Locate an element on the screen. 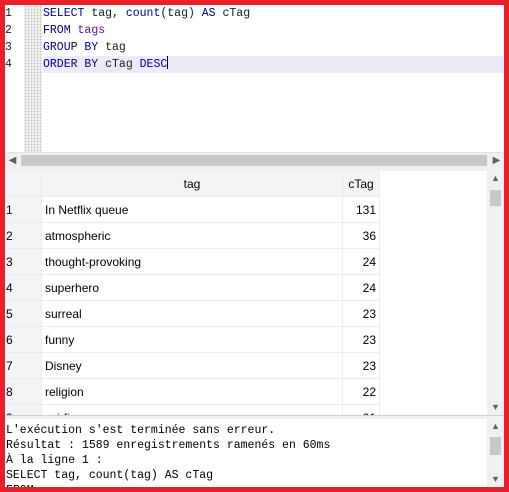 This screenshot has height=492, width=509. table-row: 2 atmospheric 36 is located at coordinates (192, 236).